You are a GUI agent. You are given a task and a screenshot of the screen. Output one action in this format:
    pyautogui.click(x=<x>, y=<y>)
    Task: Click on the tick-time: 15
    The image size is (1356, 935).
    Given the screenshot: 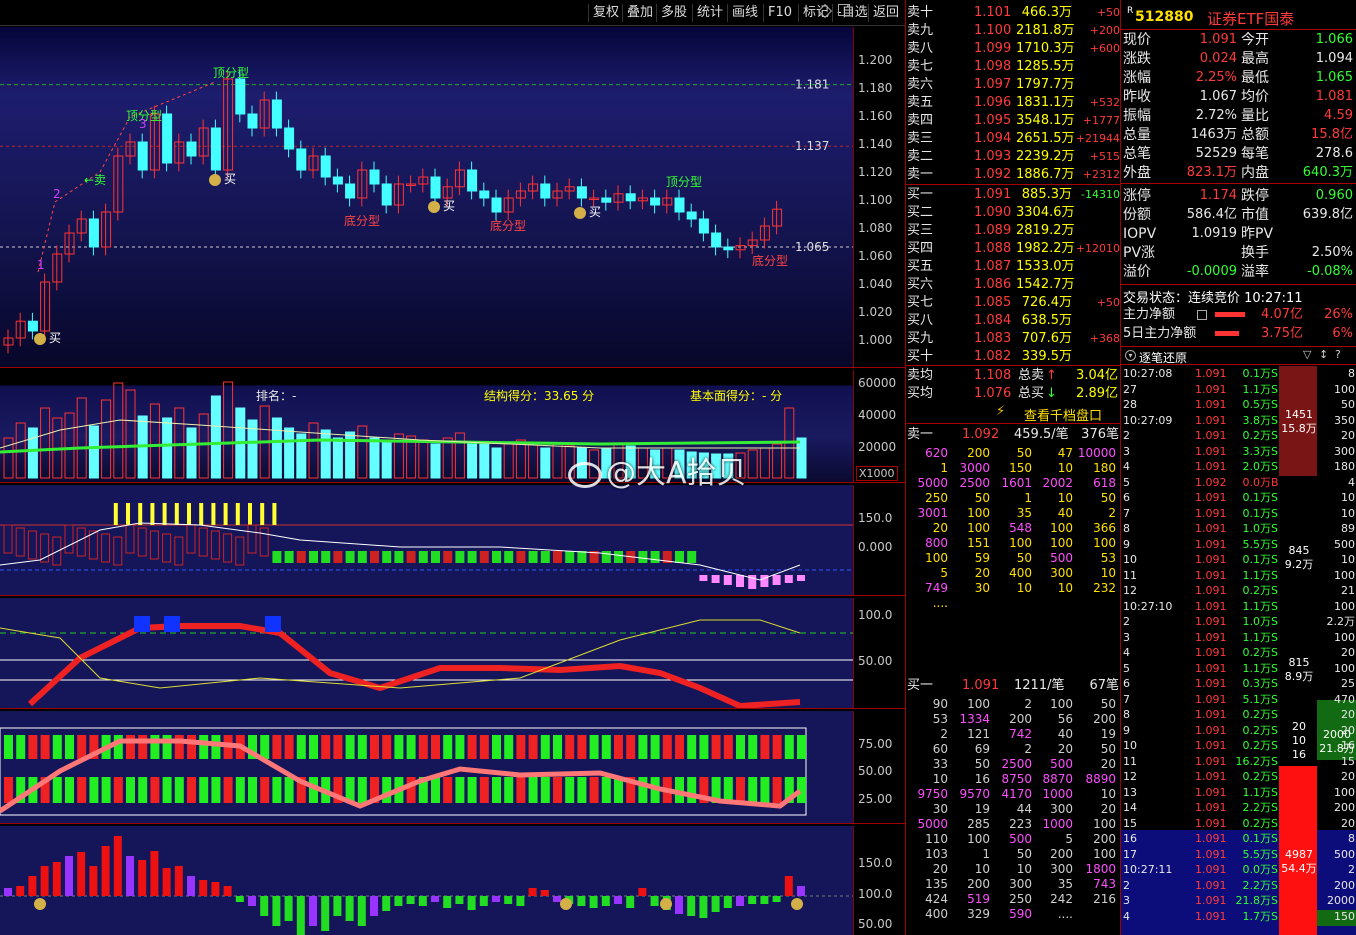 What is the action you would take?
    pyautogui.click(x=1130, y=823)
    